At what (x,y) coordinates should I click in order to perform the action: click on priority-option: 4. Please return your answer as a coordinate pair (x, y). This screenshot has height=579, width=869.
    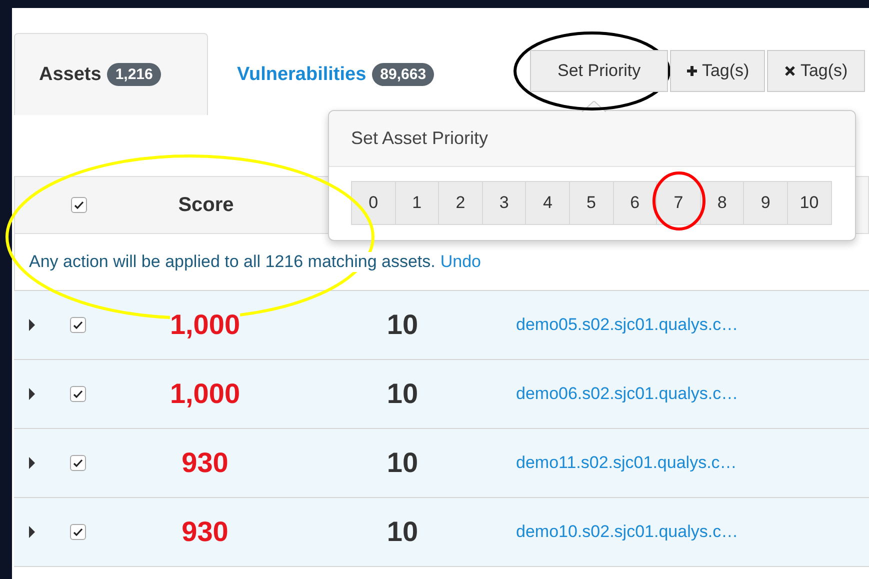
    Looking at the image, I should click on (547, 203).